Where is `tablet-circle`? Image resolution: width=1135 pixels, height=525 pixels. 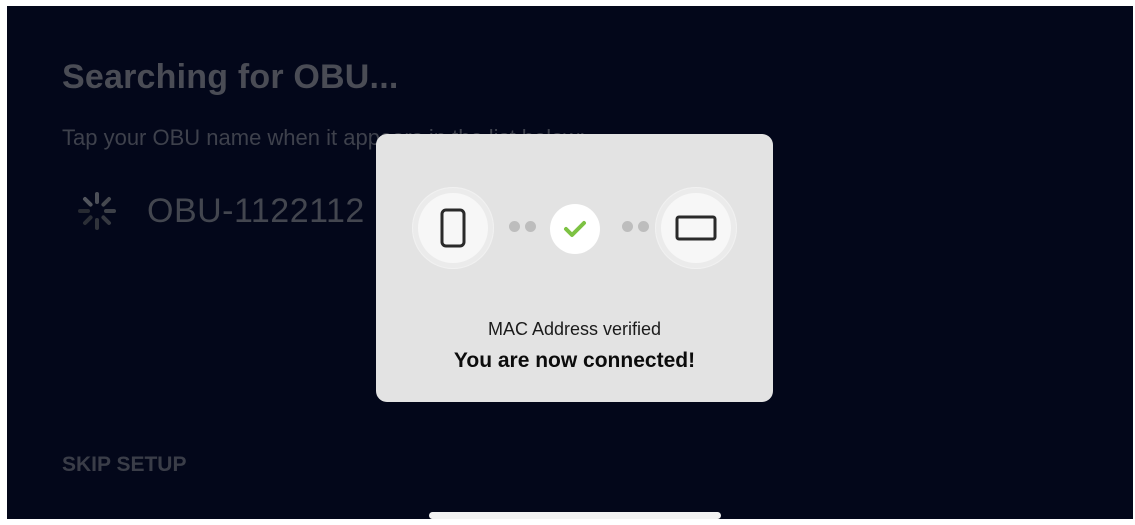 tablet-circle is located at coordinates (696, 228).